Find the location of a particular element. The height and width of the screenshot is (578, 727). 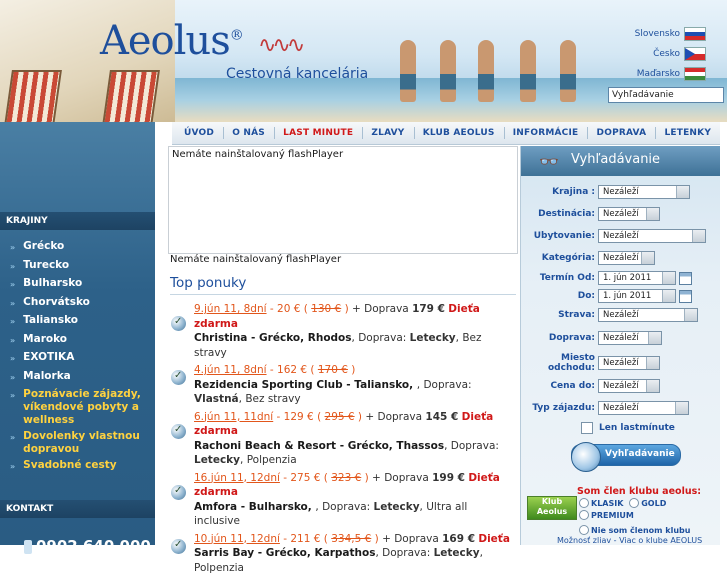

offer-transport-mode: Vlastná is located at coordinates (216, 399).